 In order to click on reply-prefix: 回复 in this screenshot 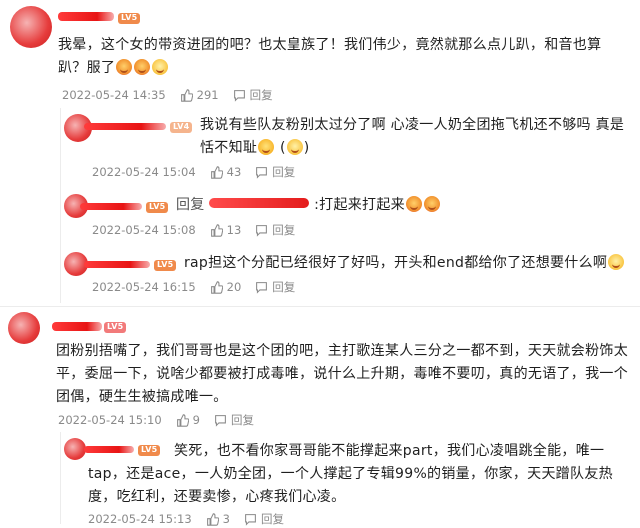, I will do `click(190, 205)`.